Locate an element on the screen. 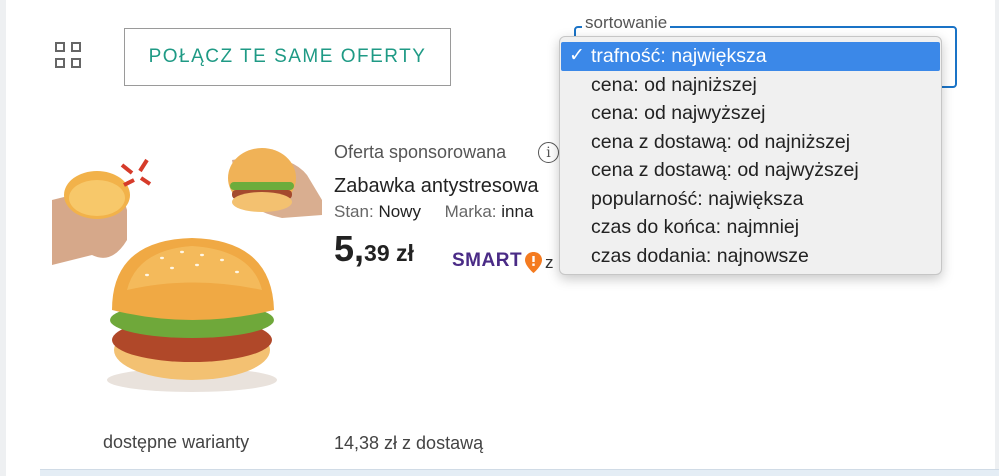 Image resolution: width=999 pixels, height=476 pixels. brand-label: Marka: is located at coordinates (470, 211).